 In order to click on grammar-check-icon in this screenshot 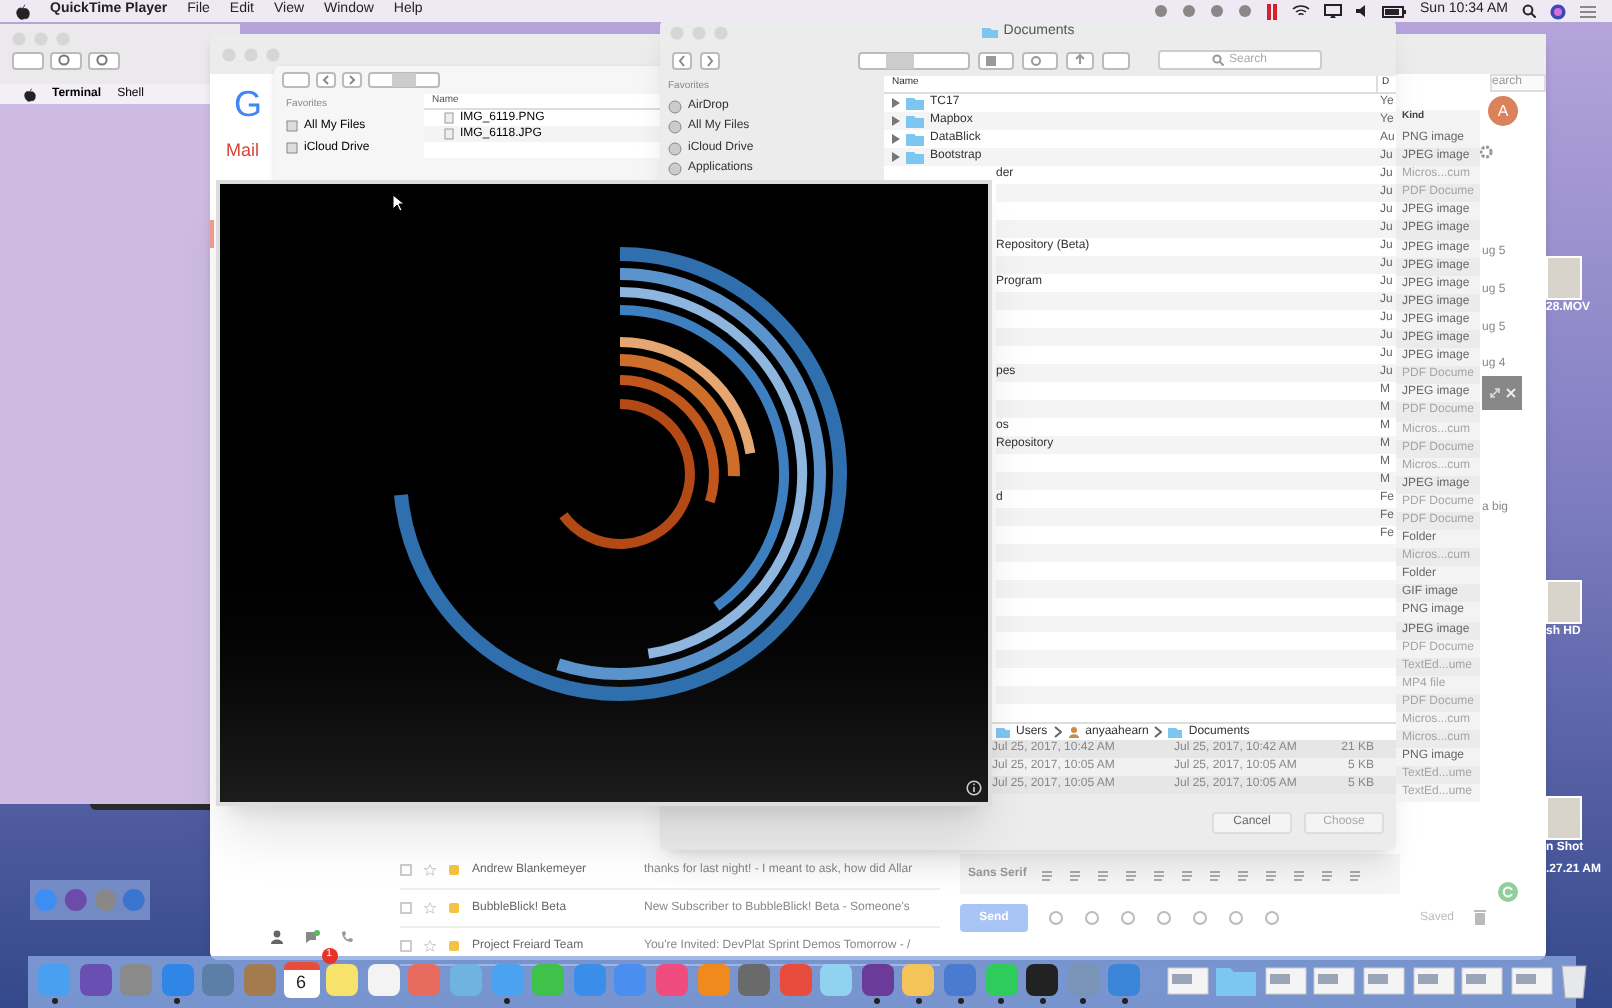, I will do `click(1508, 892)`.